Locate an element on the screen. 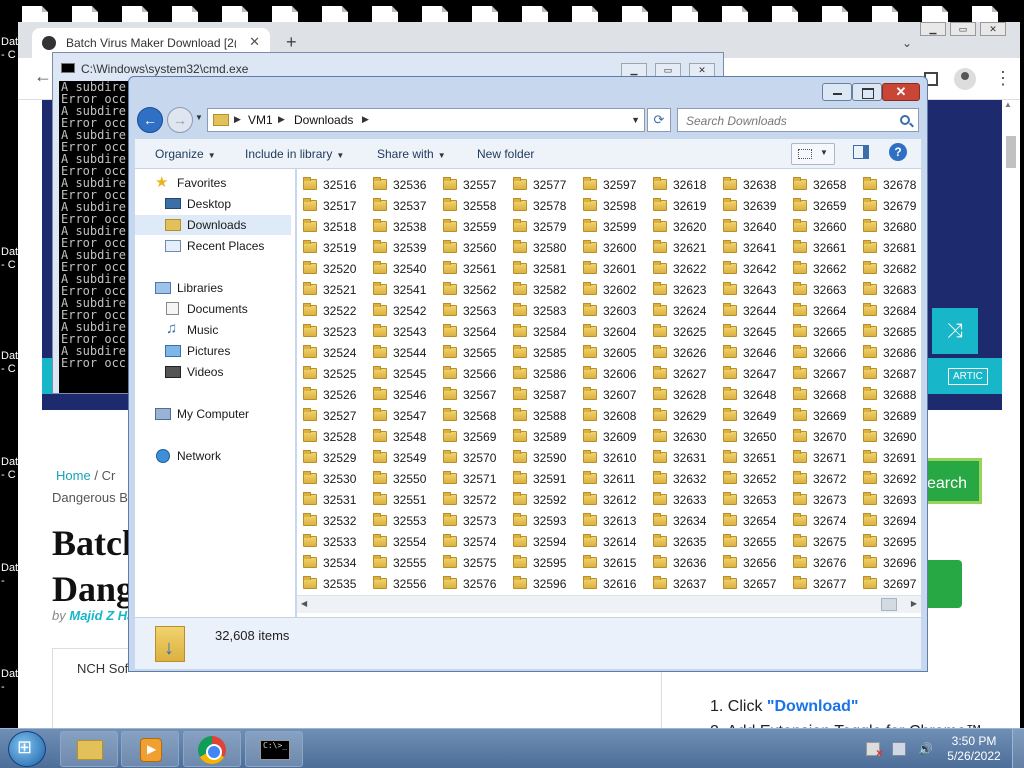  folder-item: 32683 is located at coordinates (892, 290).